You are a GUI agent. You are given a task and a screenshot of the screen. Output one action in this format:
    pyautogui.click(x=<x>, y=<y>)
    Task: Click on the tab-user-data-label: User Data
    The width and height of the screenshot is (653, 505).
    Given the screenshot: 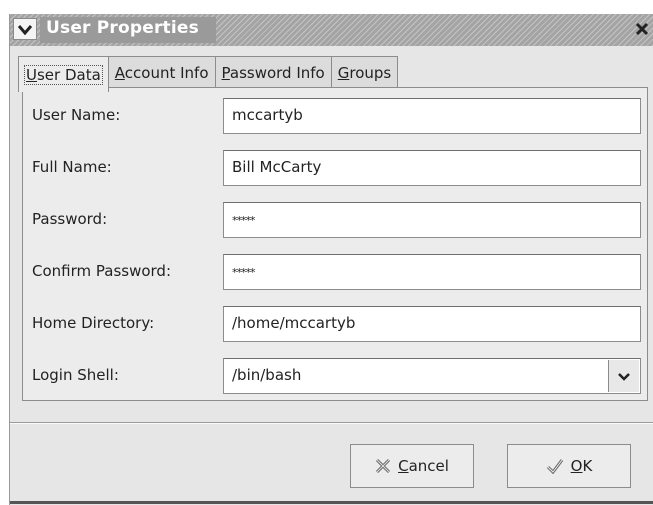 What is the action you would take?
    pyautogui.click(x=63, y=74)
    